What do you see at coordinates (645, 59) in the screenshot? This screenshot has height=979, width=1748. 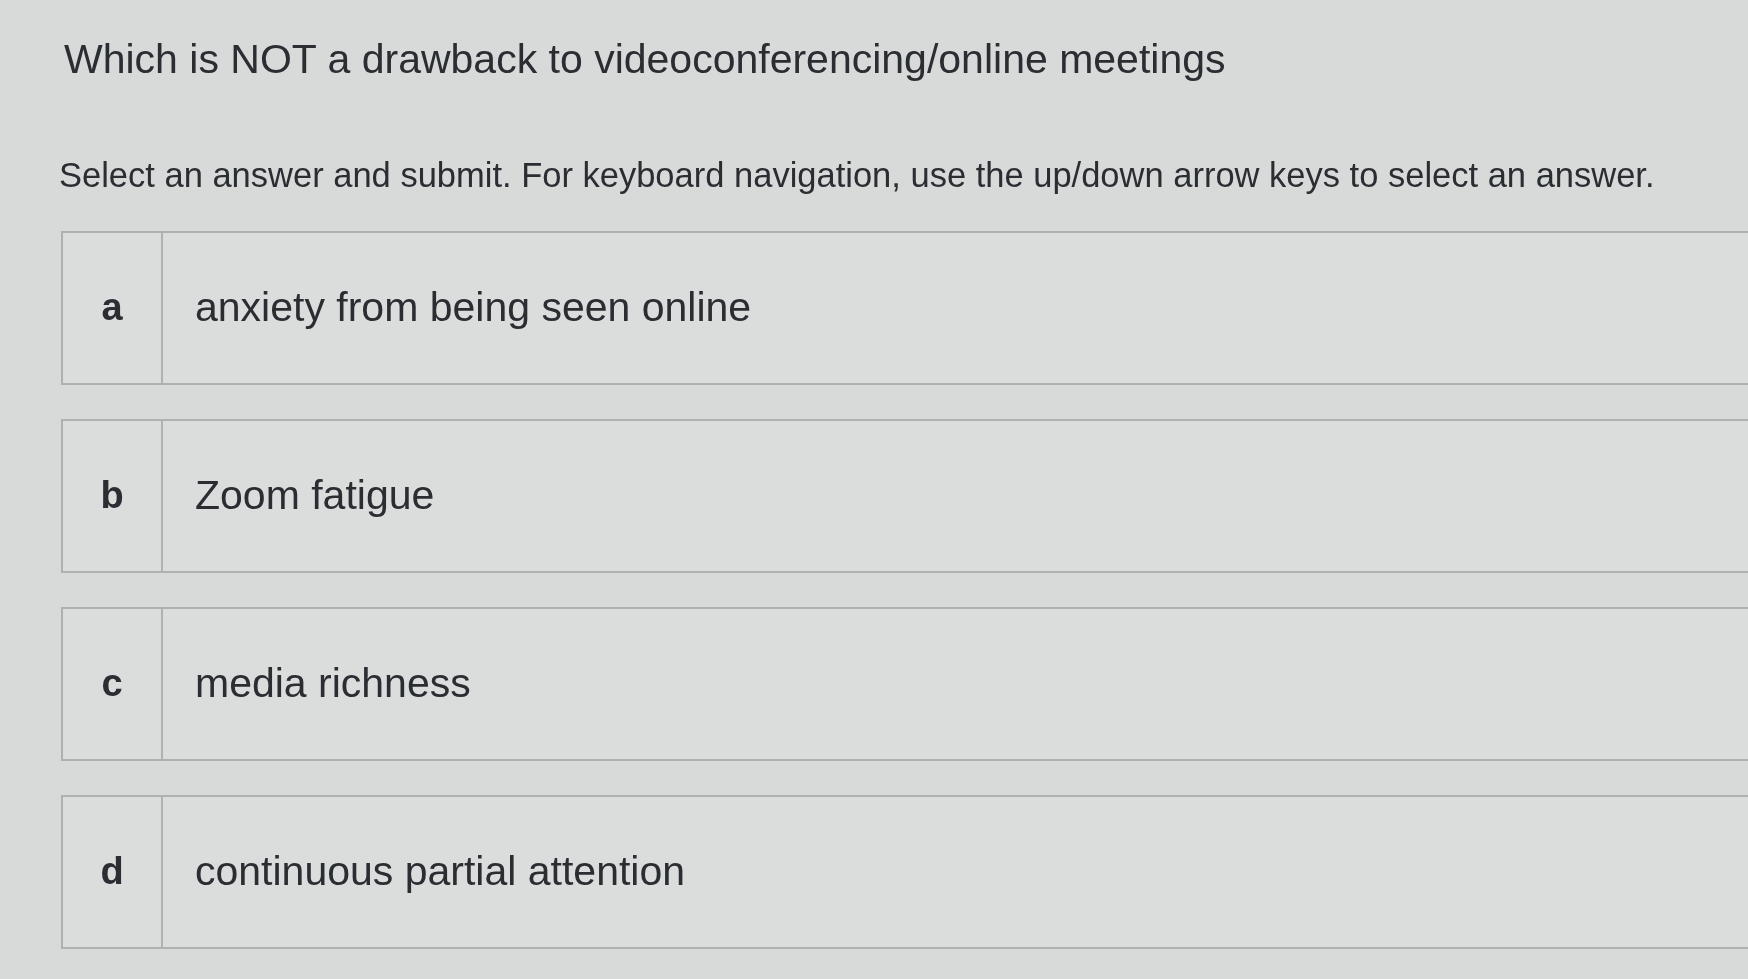 I see `question-title: Which is NOT a drawback to videoconferencing/online meetings` at bounding box center [645, 59].